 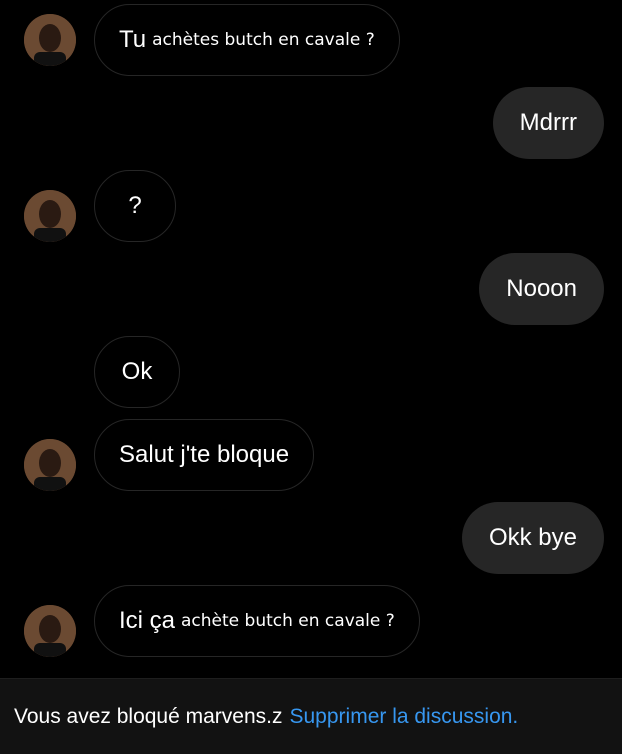 What do you see at coordinates (147, 620) in the screenshot?
I see `message-text: Ici ça` at bounding box center [147, 620].